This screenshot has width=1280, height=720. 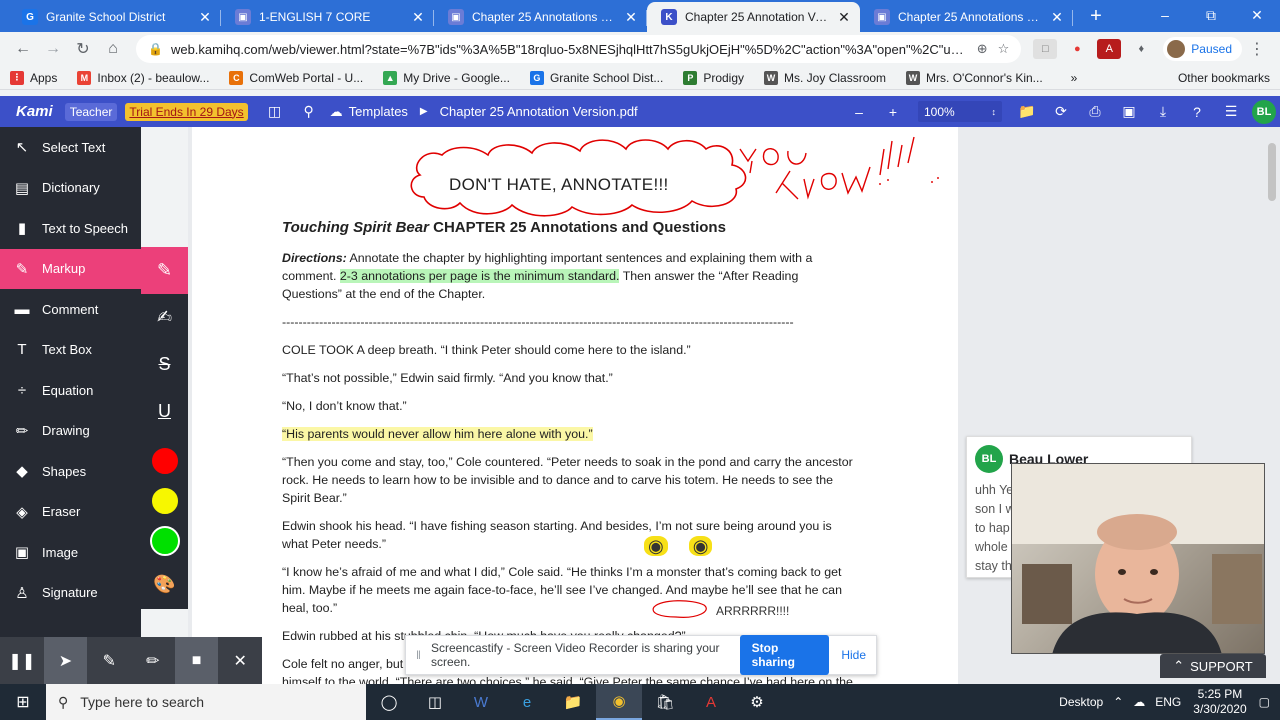 I want to click on bookmarks-overflow-icon: », so click(x=1074, y=78).